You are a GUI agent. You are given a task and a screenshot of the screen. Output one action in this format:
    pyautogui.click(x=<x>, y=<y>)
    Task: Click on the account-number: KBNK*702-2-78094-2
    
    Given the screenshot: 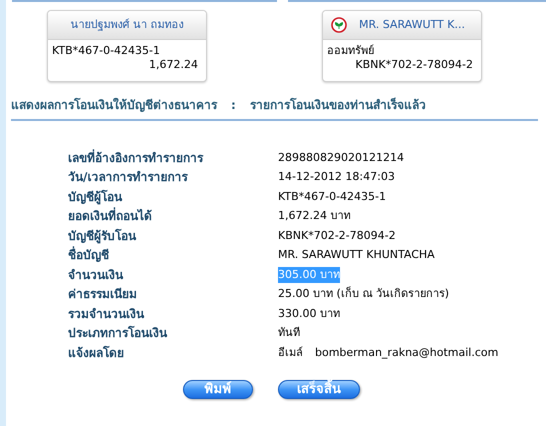 What is the action you would take?
    pyautogui.click(x=414, y=65)
    